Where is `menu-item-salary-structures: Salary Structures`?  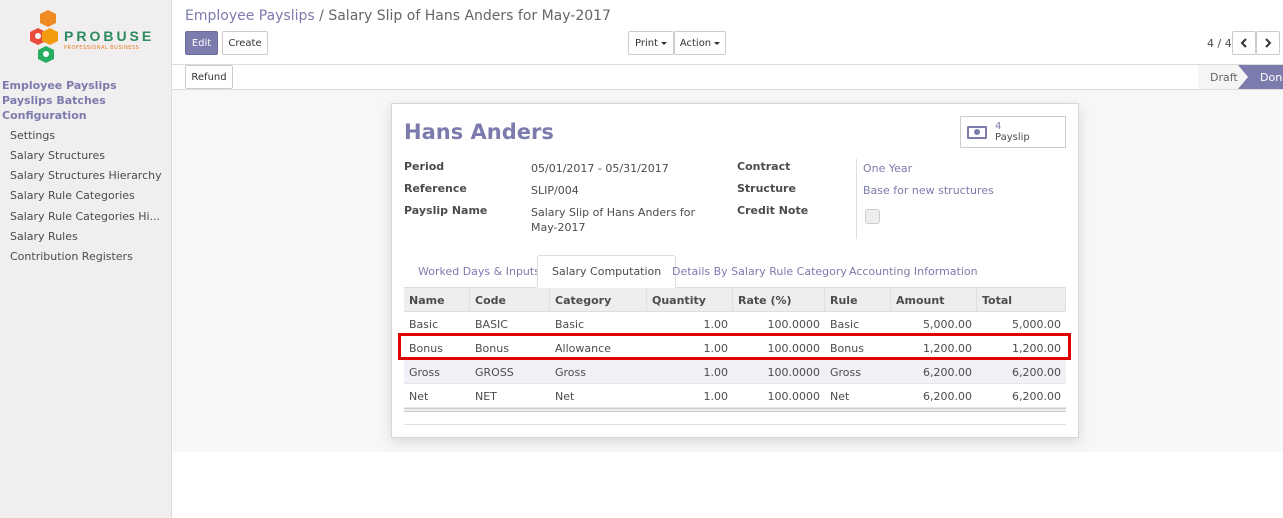 menu-item-salary-structures: Salary Structures is located at coordinates (57, 155).